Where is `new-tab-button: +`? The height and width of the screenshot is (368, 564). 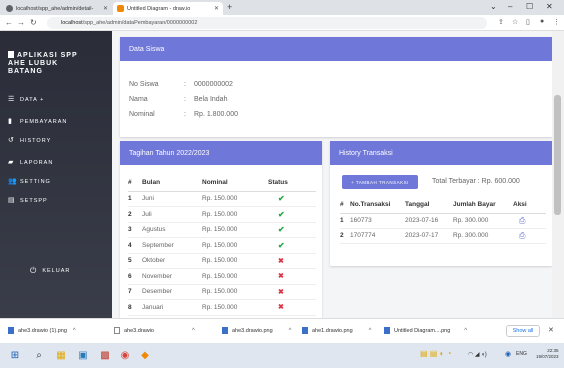 new-tab-button: + is located at coordinates (229, 7).